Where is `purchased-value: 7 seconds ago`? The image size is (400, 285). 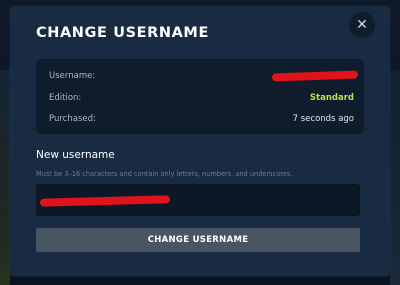
purchased-value: 7 seconds ago is located at coordinates (323, 119).